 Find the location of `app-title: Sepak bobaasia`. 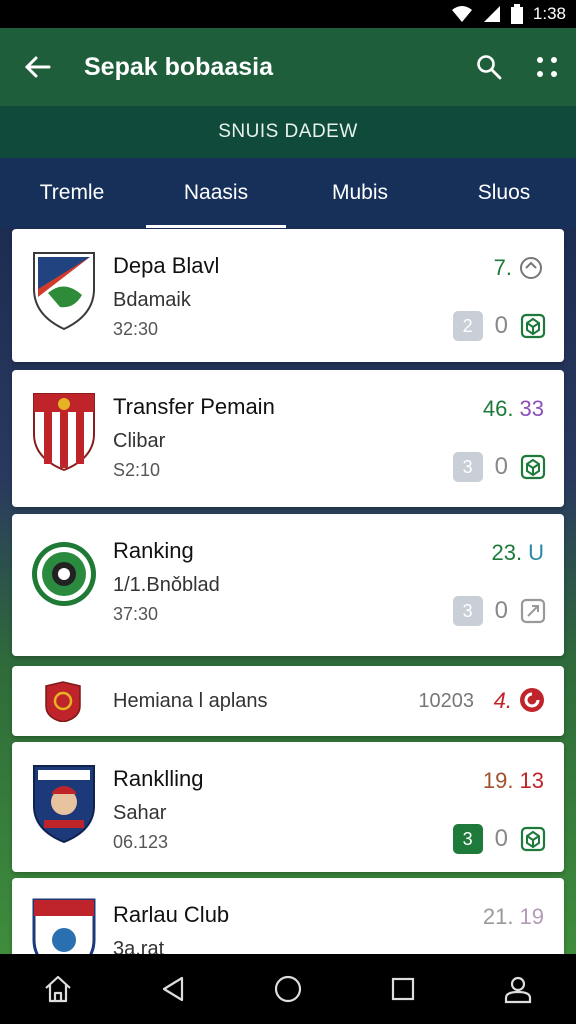

app-title: Sepak bobaasia is located at coordinates (178, 66).